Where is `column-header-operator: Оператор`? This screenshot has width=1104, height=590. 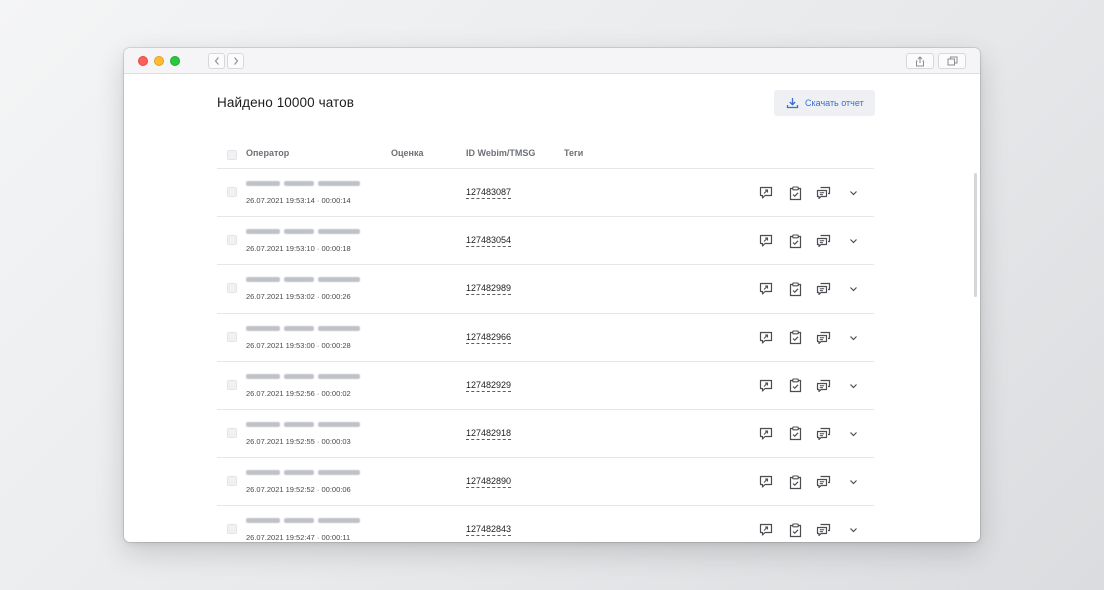
column-header-operator: Оператор is located at coordinates (267, 153).